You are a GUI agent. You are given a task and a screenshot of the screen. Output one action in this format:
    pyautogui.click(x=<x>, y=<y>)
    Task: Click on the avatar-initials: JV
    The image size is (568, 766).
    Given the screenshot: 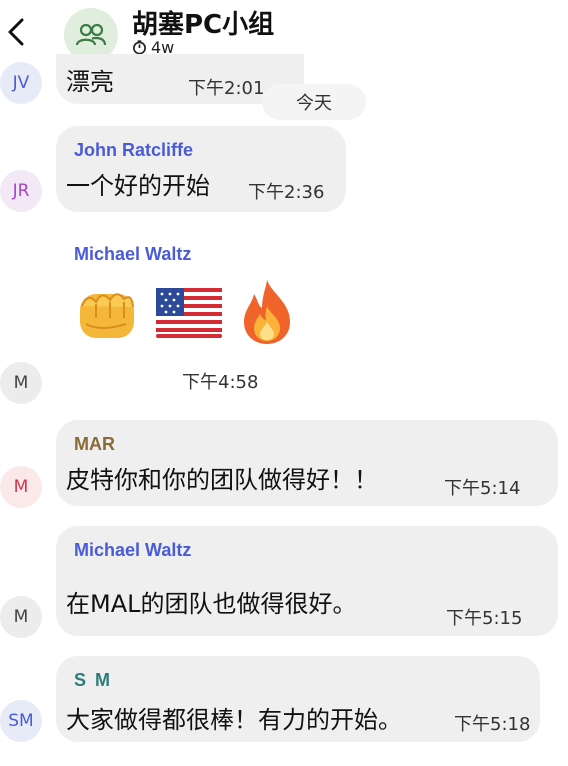 What is the action you would take?
    pyautogui.click(x=21, y=83)
    